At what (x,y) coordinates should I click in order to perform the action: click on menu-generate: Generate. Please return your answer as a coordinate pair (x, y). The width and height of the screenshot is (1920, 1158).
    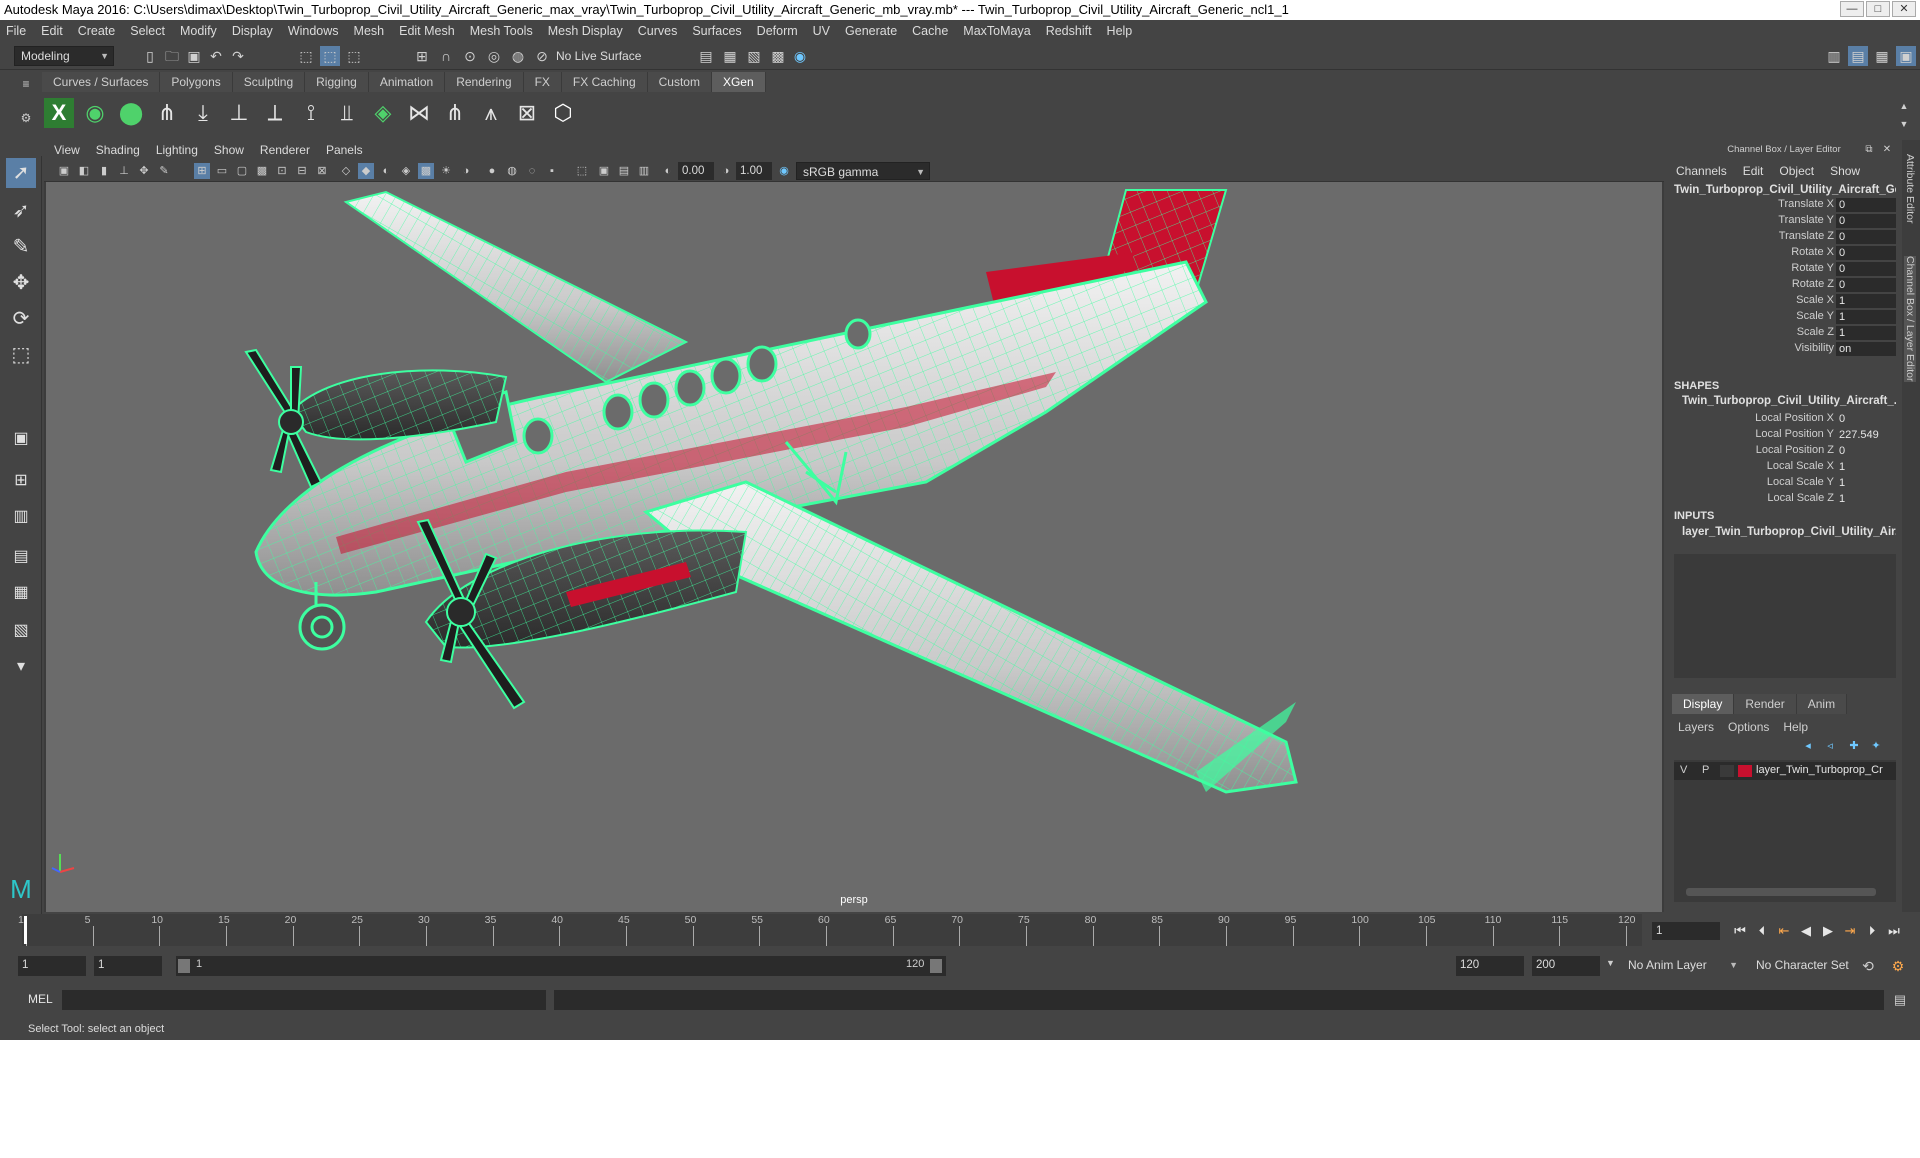
    Looking at the image, I should click on (871, 31).